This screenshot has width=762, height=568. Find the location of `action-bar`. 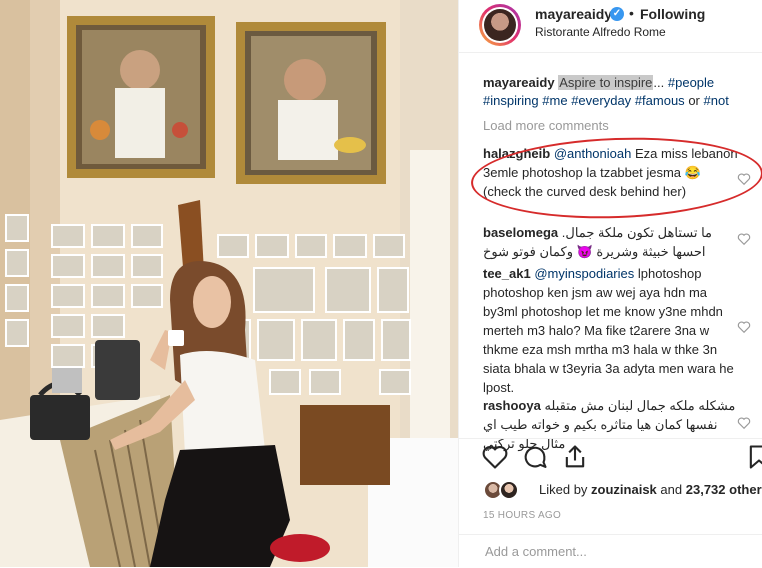

action-bar is located at coordinates (610, 456).